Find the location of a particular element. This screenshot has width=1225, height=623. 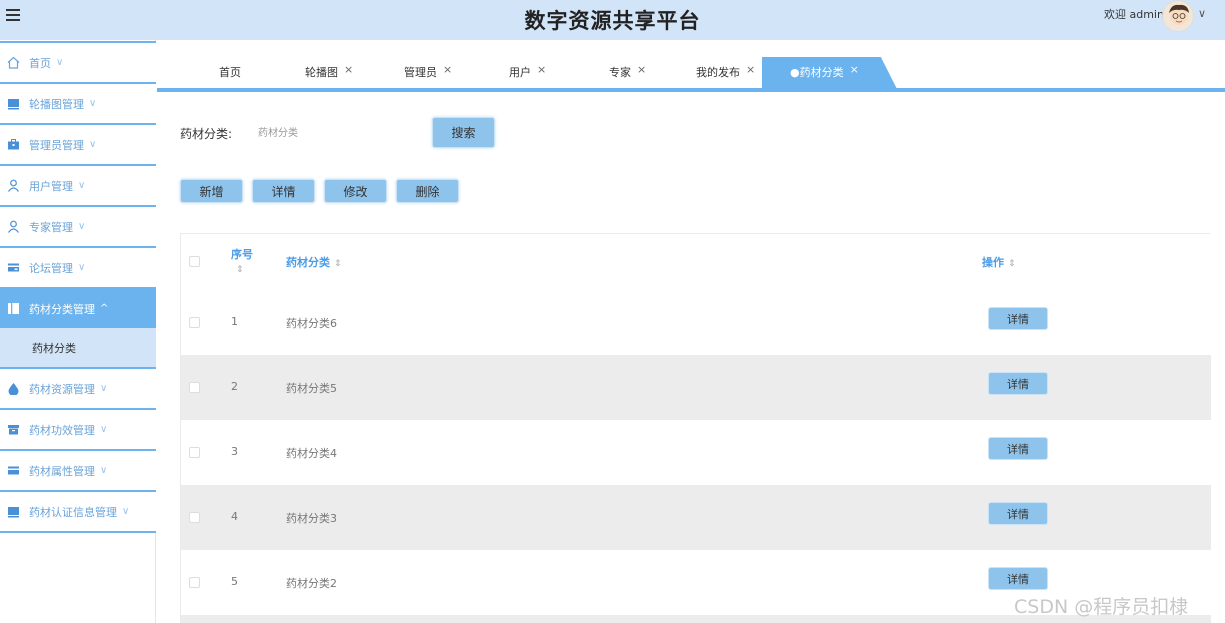

sidebar-item-label: 管理员管理 is located at coordinates (56, 145).